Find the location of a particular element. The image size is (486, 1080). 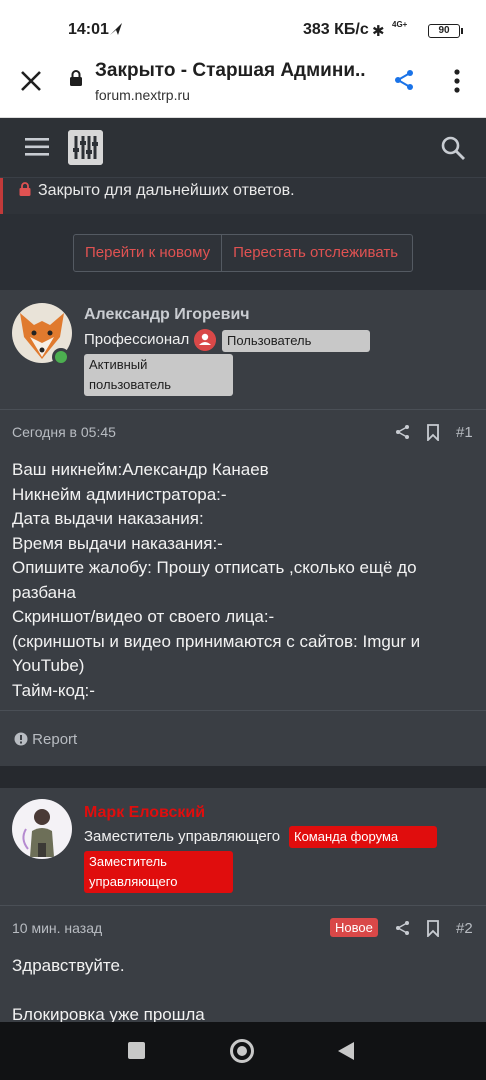

post-separator is located at coordinates (243, 777).